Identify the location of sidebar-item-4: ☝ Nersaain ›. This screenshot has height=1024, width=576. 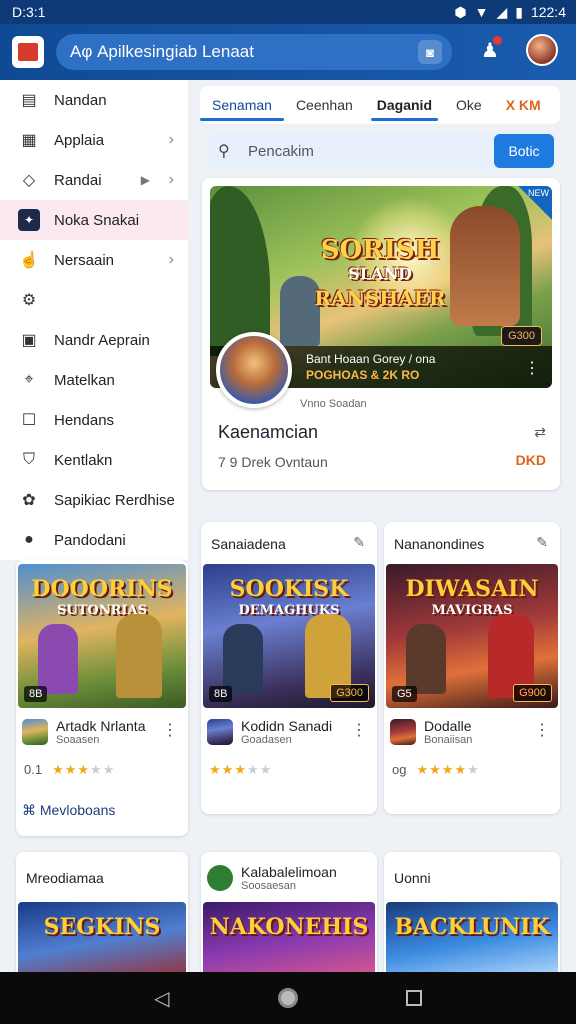
(94, 260).